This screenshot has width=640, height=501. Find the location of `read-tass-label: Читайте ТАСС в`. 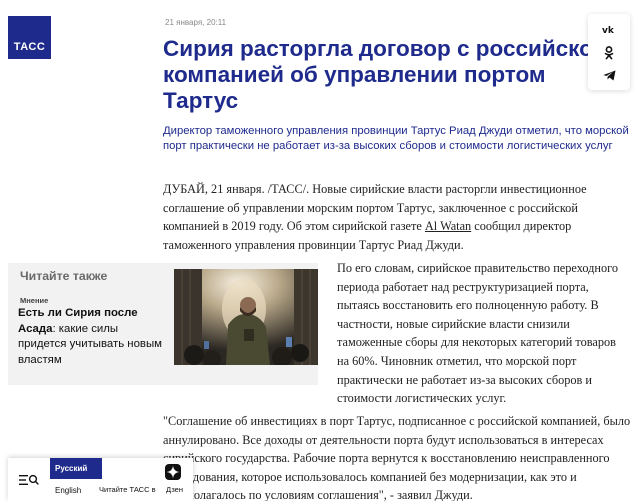

read-tass-label: Читайте ТАСС в is located at coordinates (127, 489).